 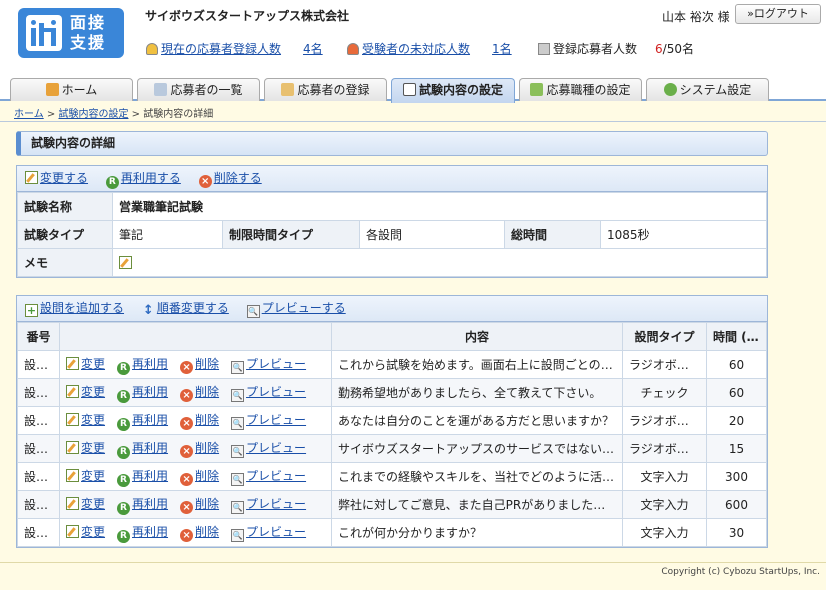 What do you see at coordinates (664, 392) in the screenshot?
I see `question-type: チェック` at bounding box center [664, 392].